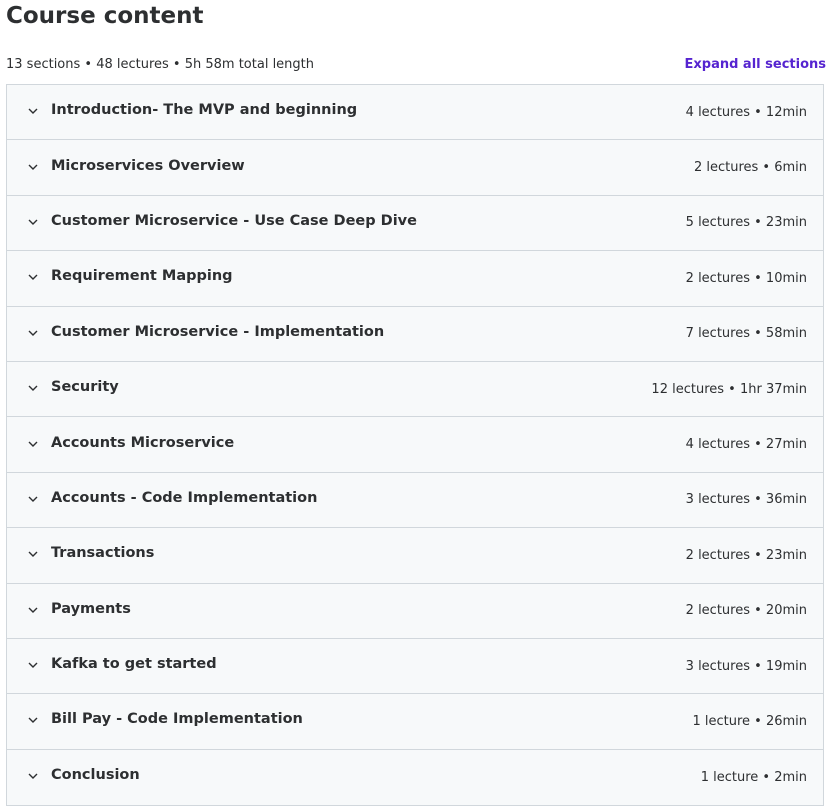  I want to click on section-row: Requirement Mapping 2 lectures • 10min, so click(415, 279).